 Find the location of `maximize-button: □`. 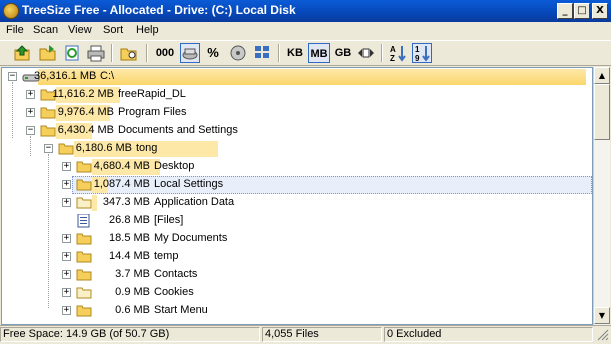

maximize-button: □ is located at coordinates (582, 11).